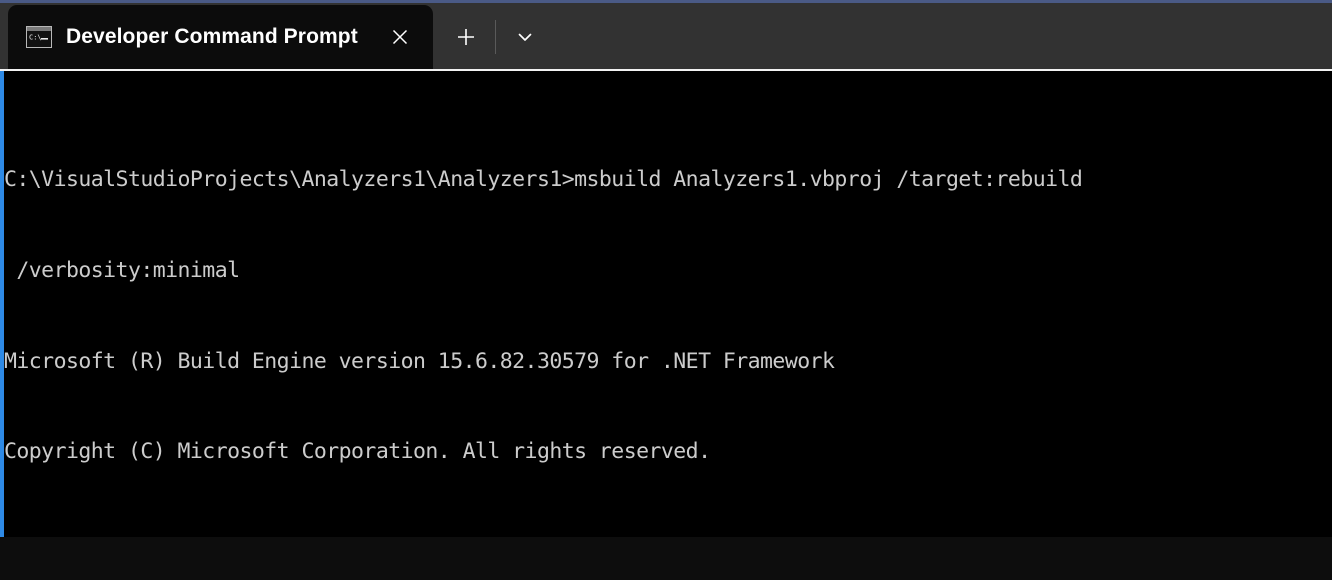  I want to click on new-tab-button, so click(466, 37).